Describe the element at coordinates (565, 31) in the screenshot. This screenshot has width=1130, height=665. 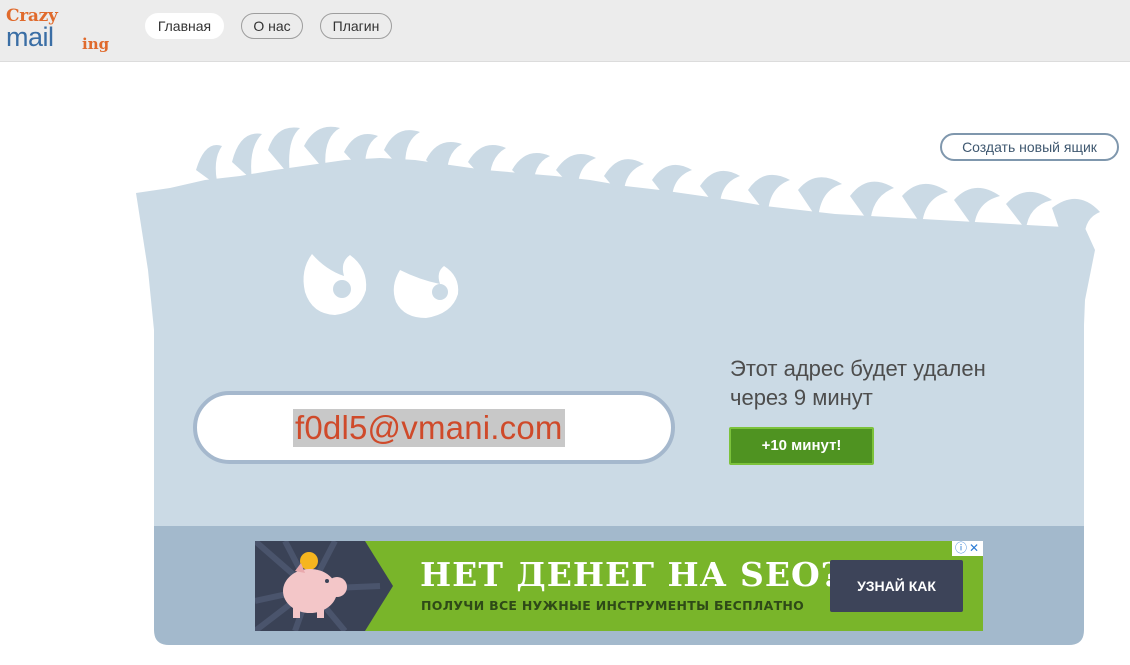
I see `top-bar: Crazy mail ing Главная О нас Плагин` at that location.